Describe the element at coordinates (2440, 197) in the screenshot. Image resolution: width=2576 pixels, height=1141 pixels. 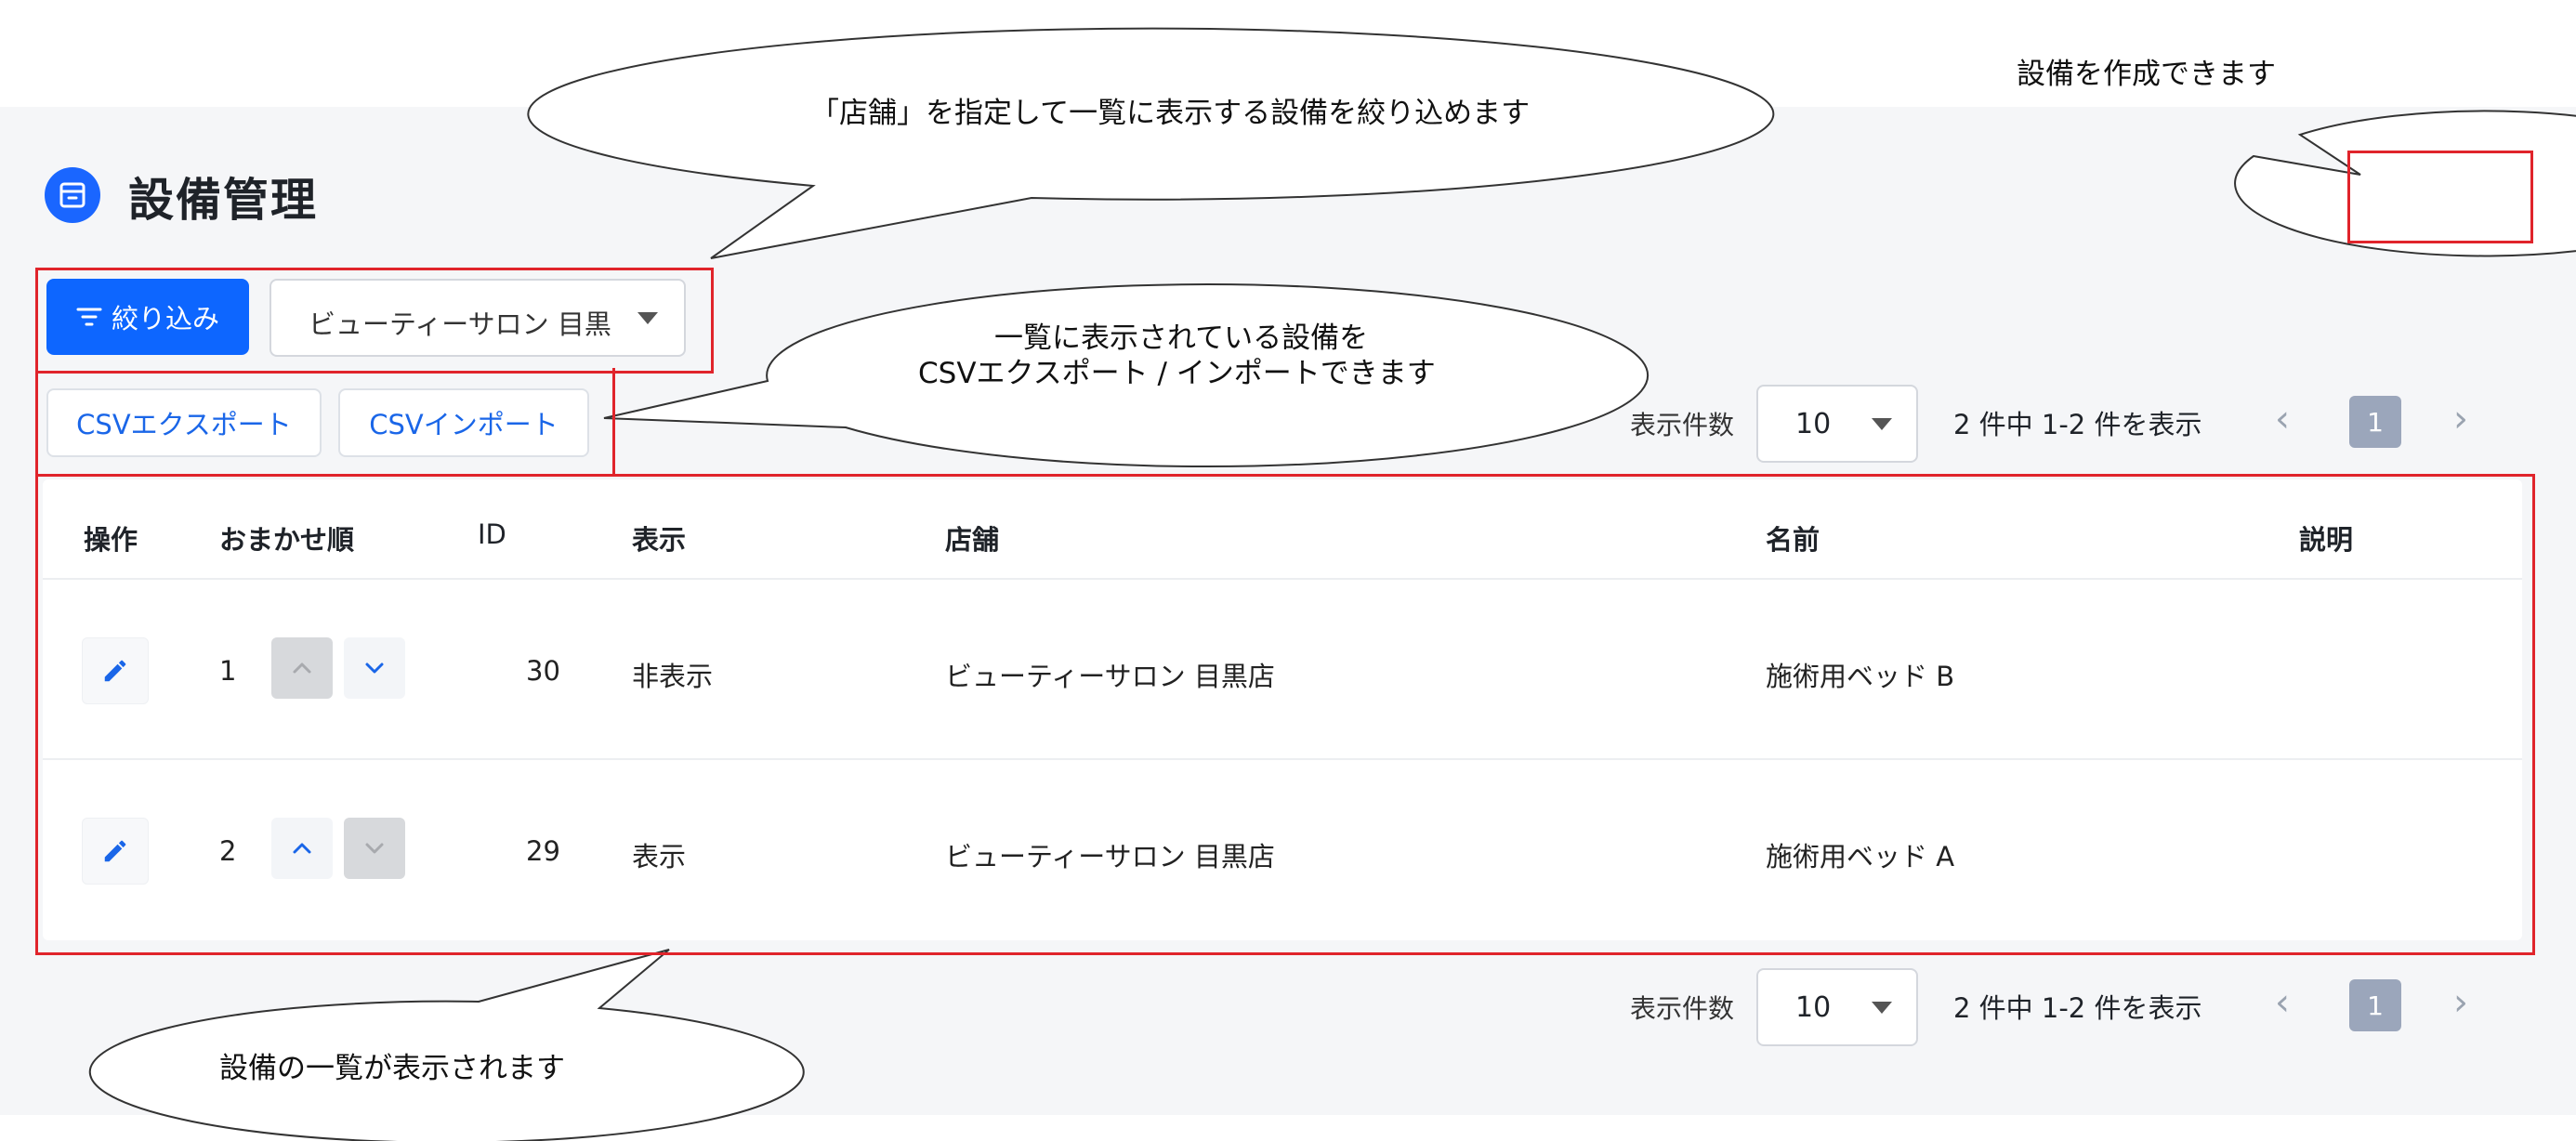
I see `new-button-highlight` at that location.